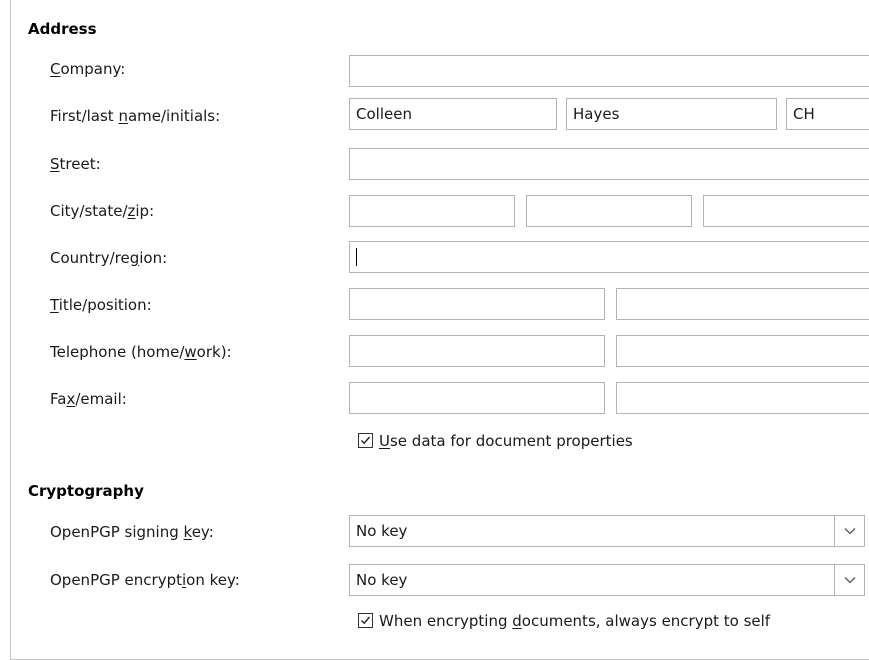 The height and width of the screenshot is (660, 869). What do you see at coordinates (88, 69) in the screenshot?
I see `company-label: Company:` at bounding box center [88, 69].